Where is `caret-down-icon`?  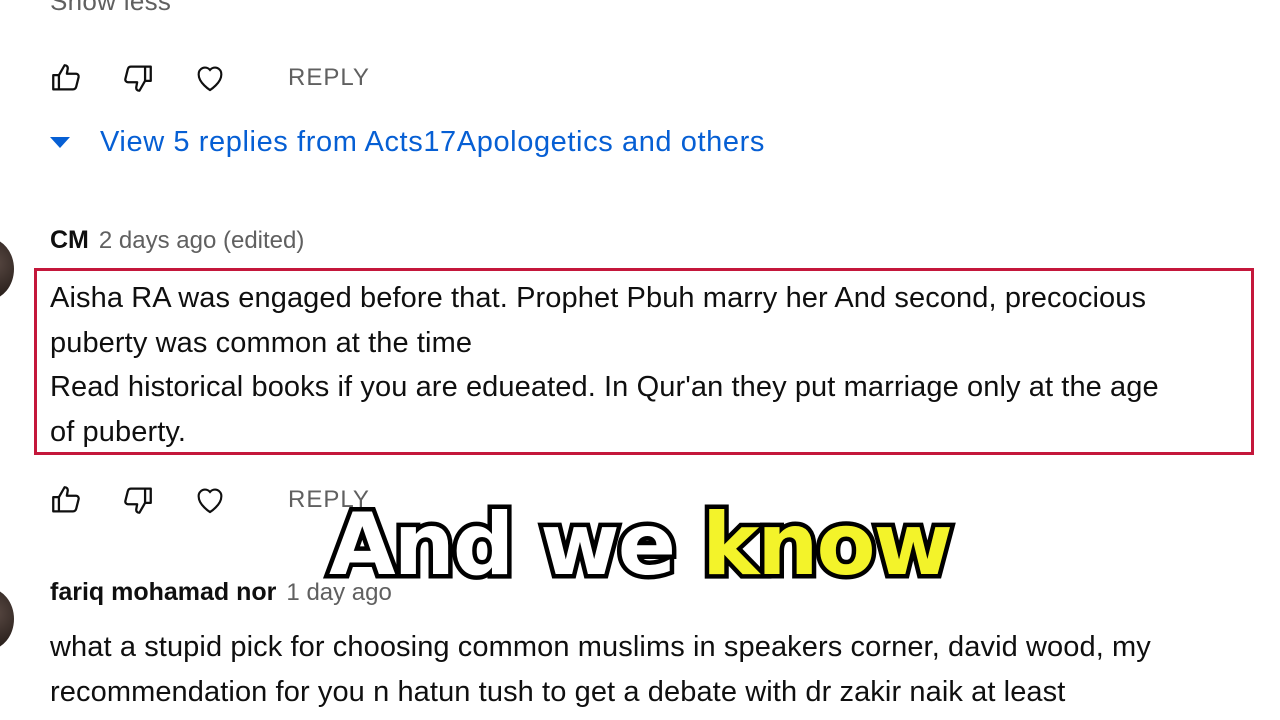
caret-down-icon is located at coordinates (60, 142).